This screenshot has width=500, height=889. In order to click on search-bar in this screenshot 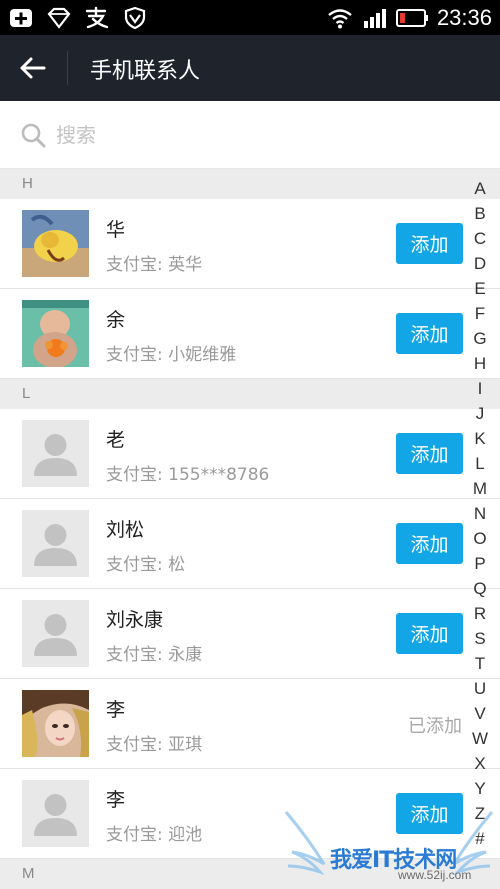, I will do `click(250, 135)`.